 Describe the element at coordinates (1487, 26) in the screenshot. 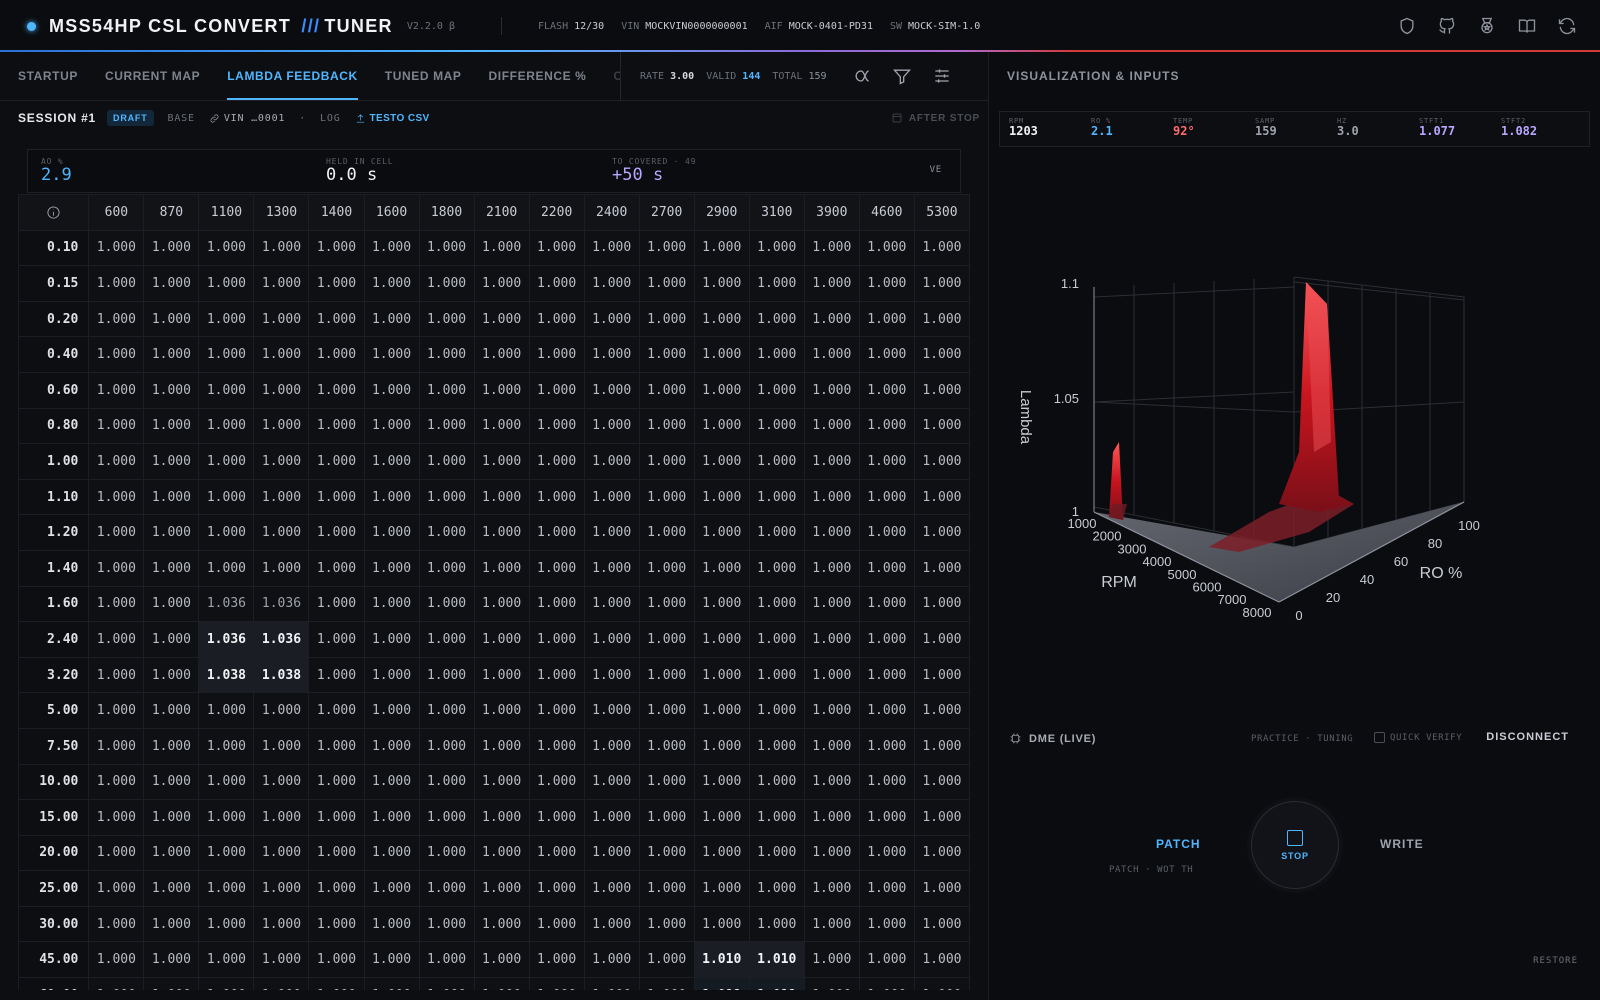

I see `award-icon` at that location.